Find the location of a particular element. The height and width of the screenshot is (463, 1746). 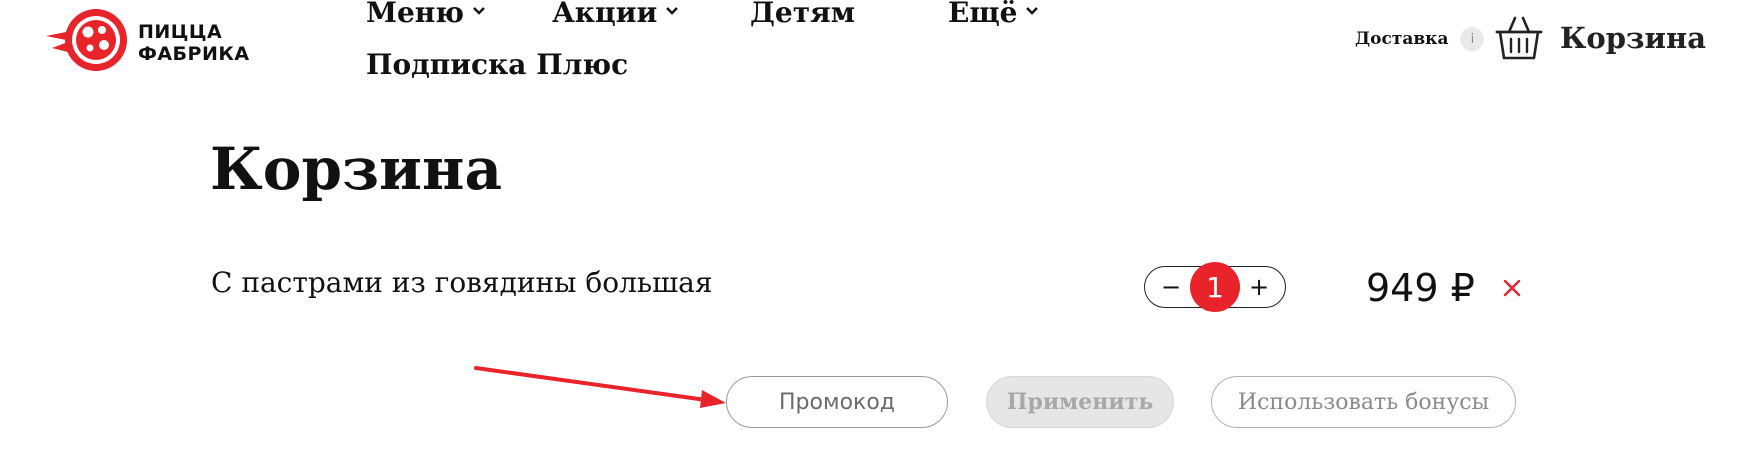

logo-line2: ФАБРИКА is located at coordinates (194, 54).